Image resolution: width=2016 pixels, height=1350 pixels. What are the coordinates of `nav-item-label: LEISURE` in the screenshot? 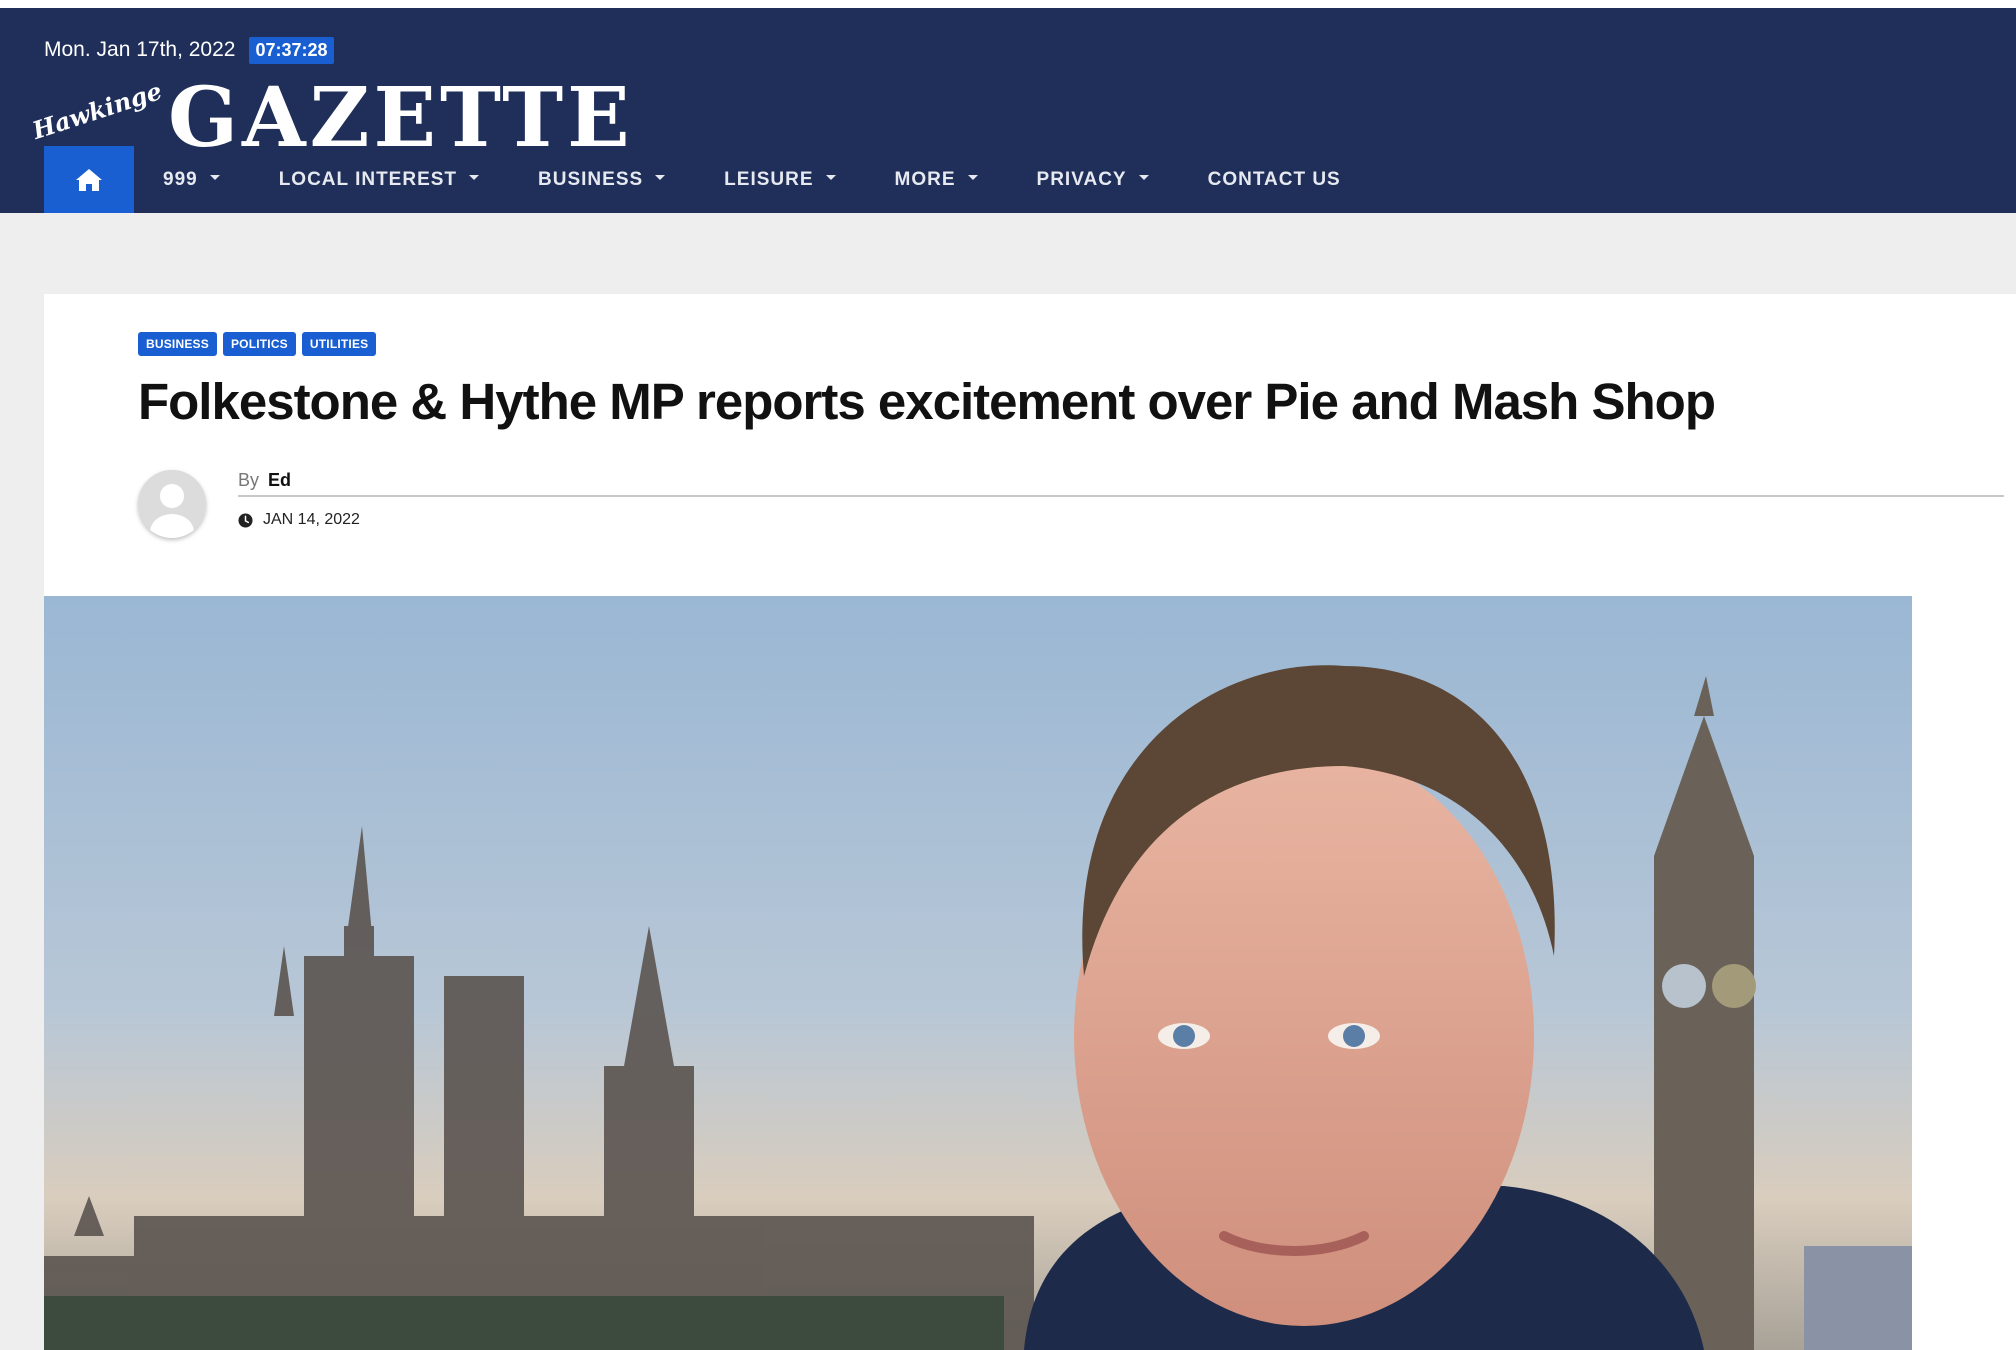 It's located at (769, 179).